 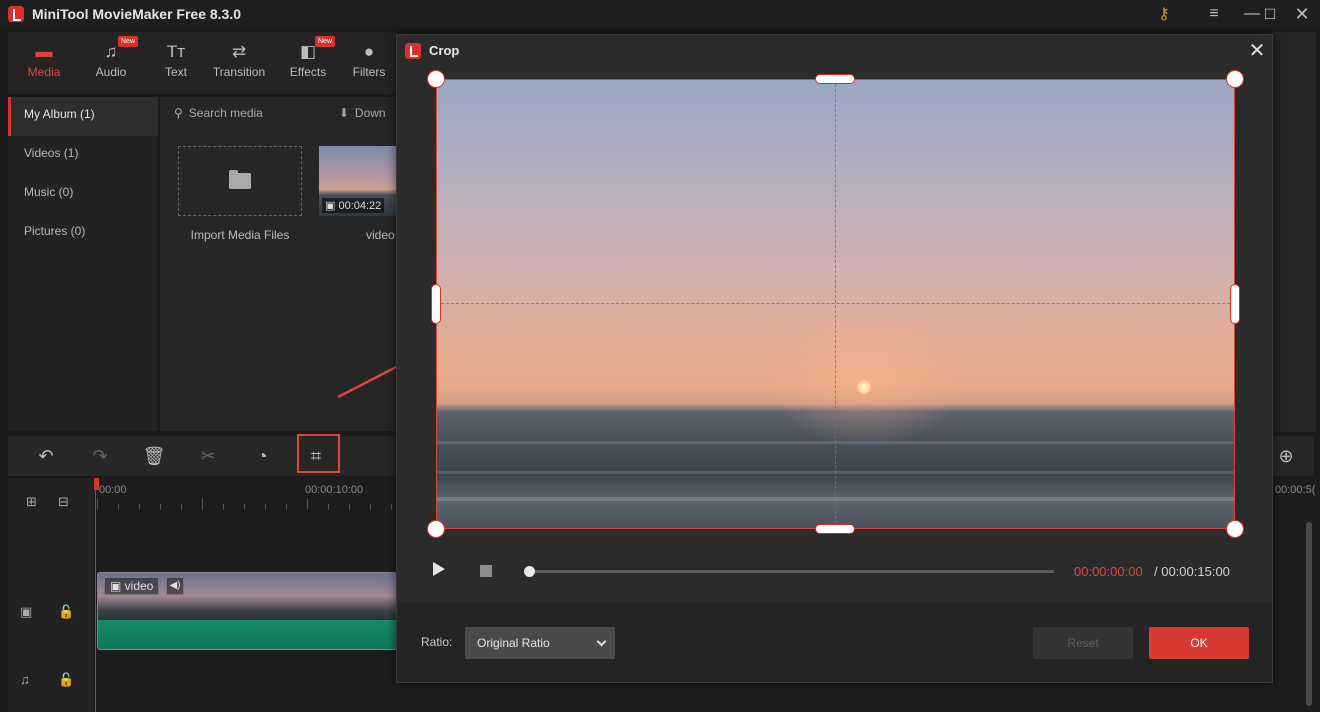 I want to click on sidebar-item-music: Music (0), so click(x=83, y=194).